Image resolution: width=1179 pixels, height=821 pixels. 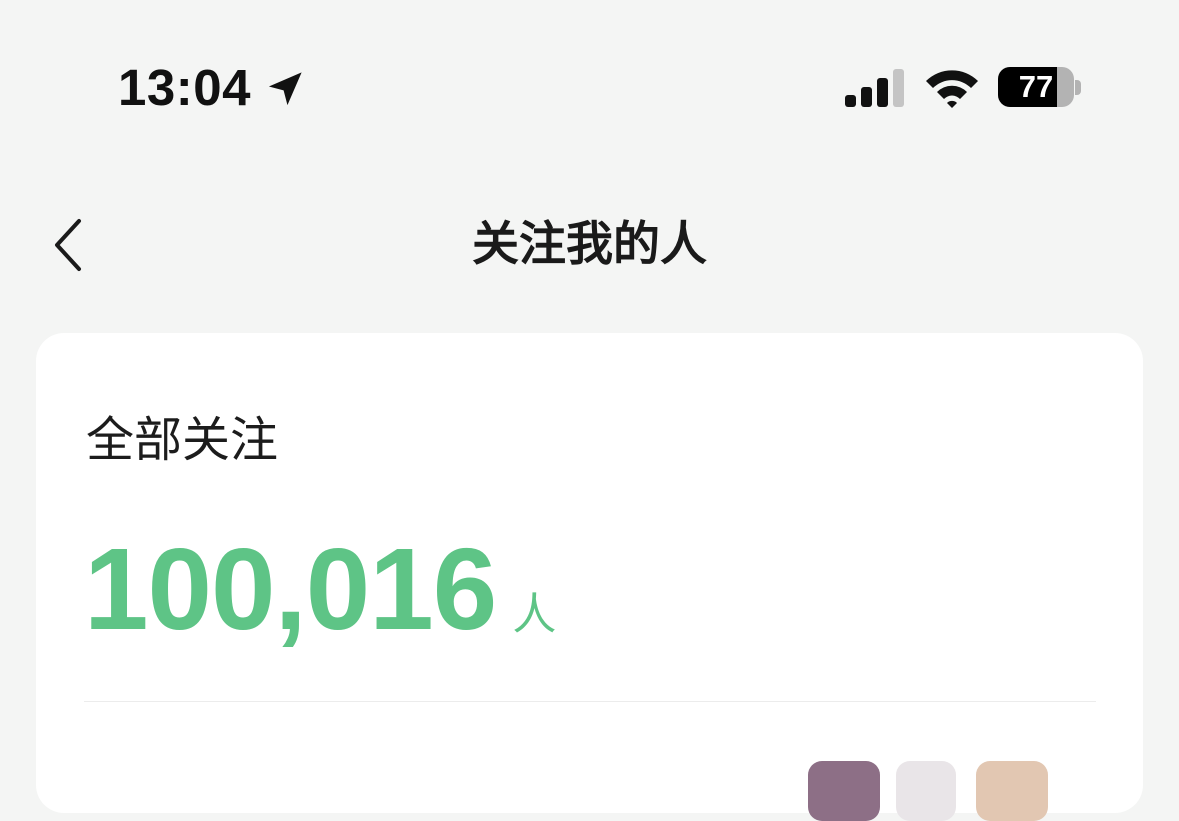 I want to click on wifi-icon, so click(x=952, y=89).